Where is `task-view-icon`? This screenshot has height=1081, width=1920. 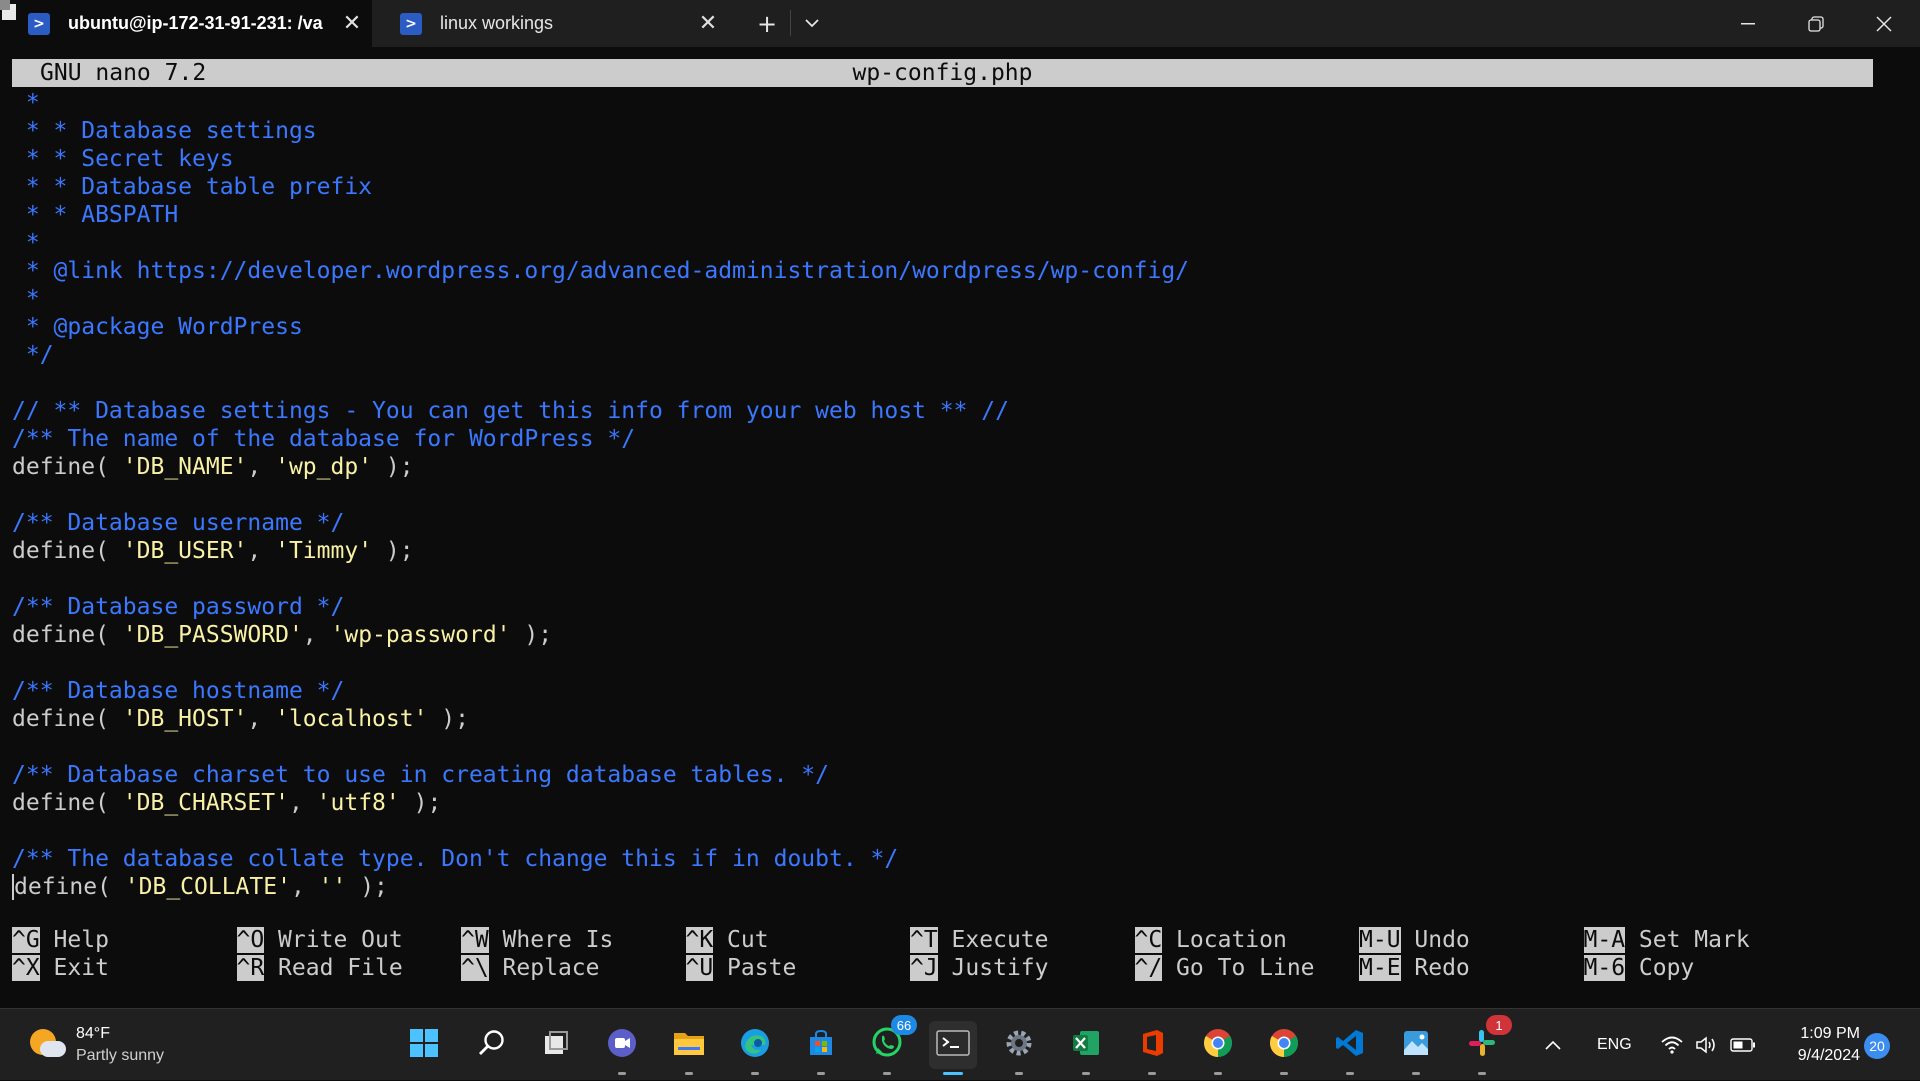
task-view-icon is located at coordinates (556, 1045).